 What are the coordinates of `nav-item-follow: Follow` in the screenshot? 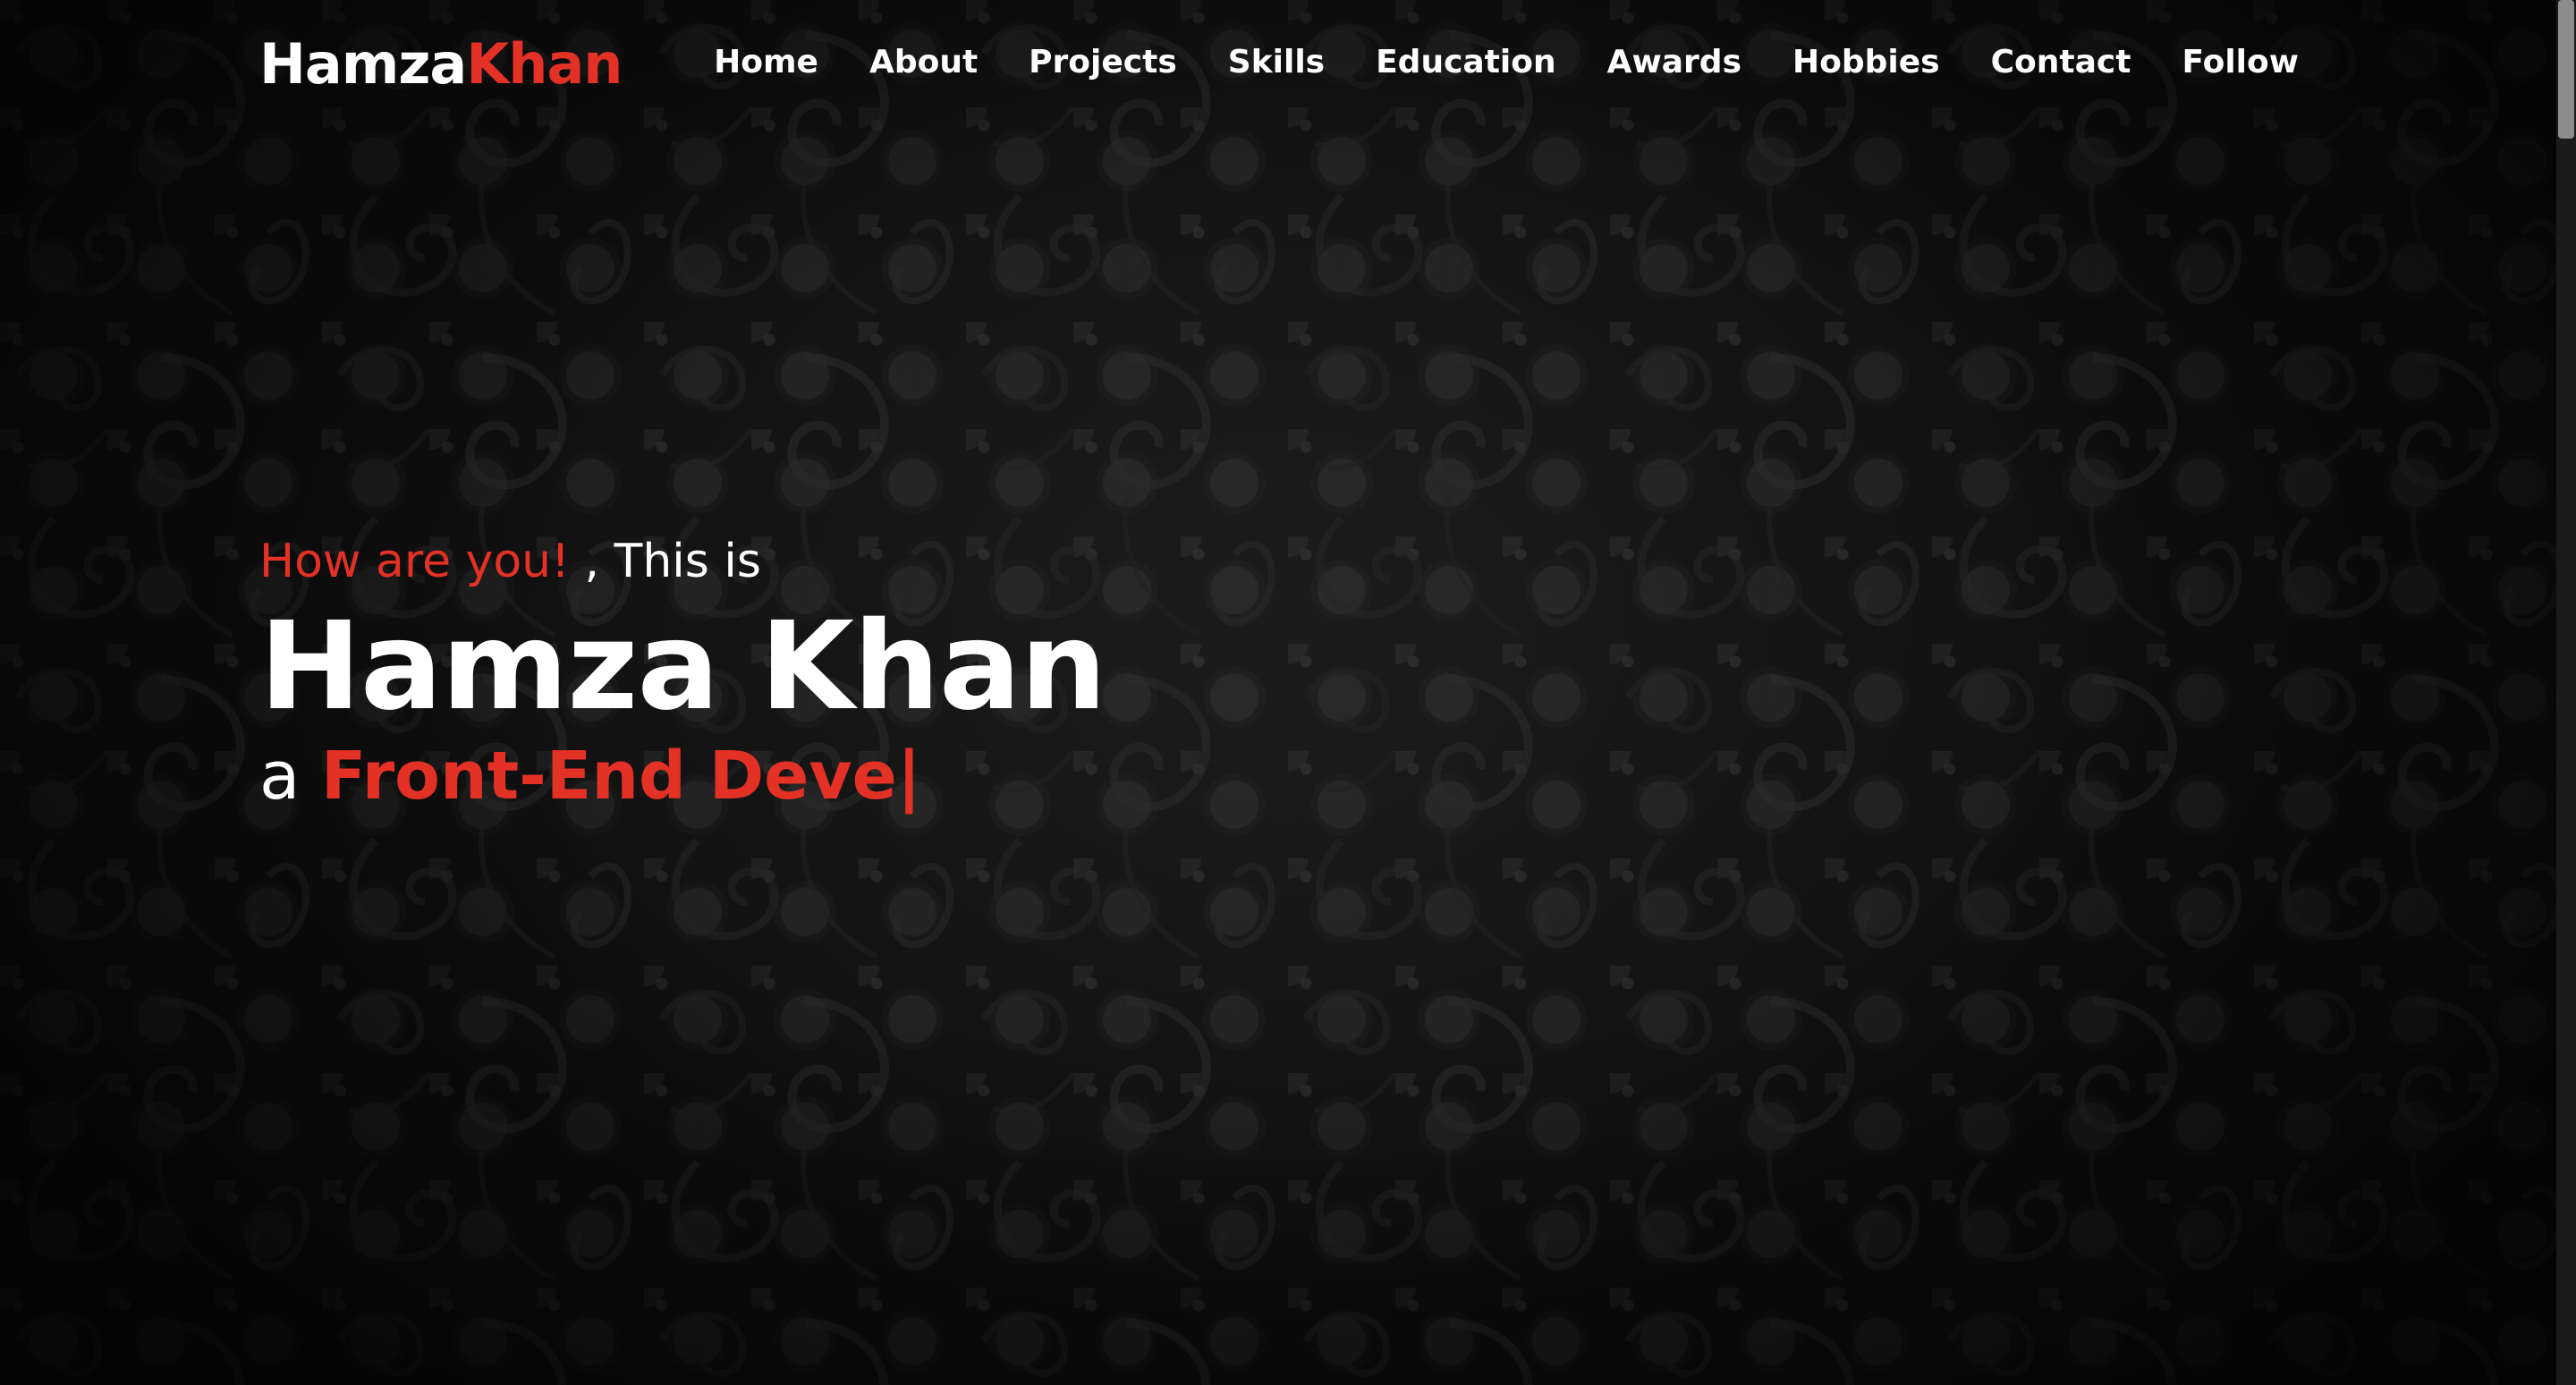 It's located at (2240, 62).